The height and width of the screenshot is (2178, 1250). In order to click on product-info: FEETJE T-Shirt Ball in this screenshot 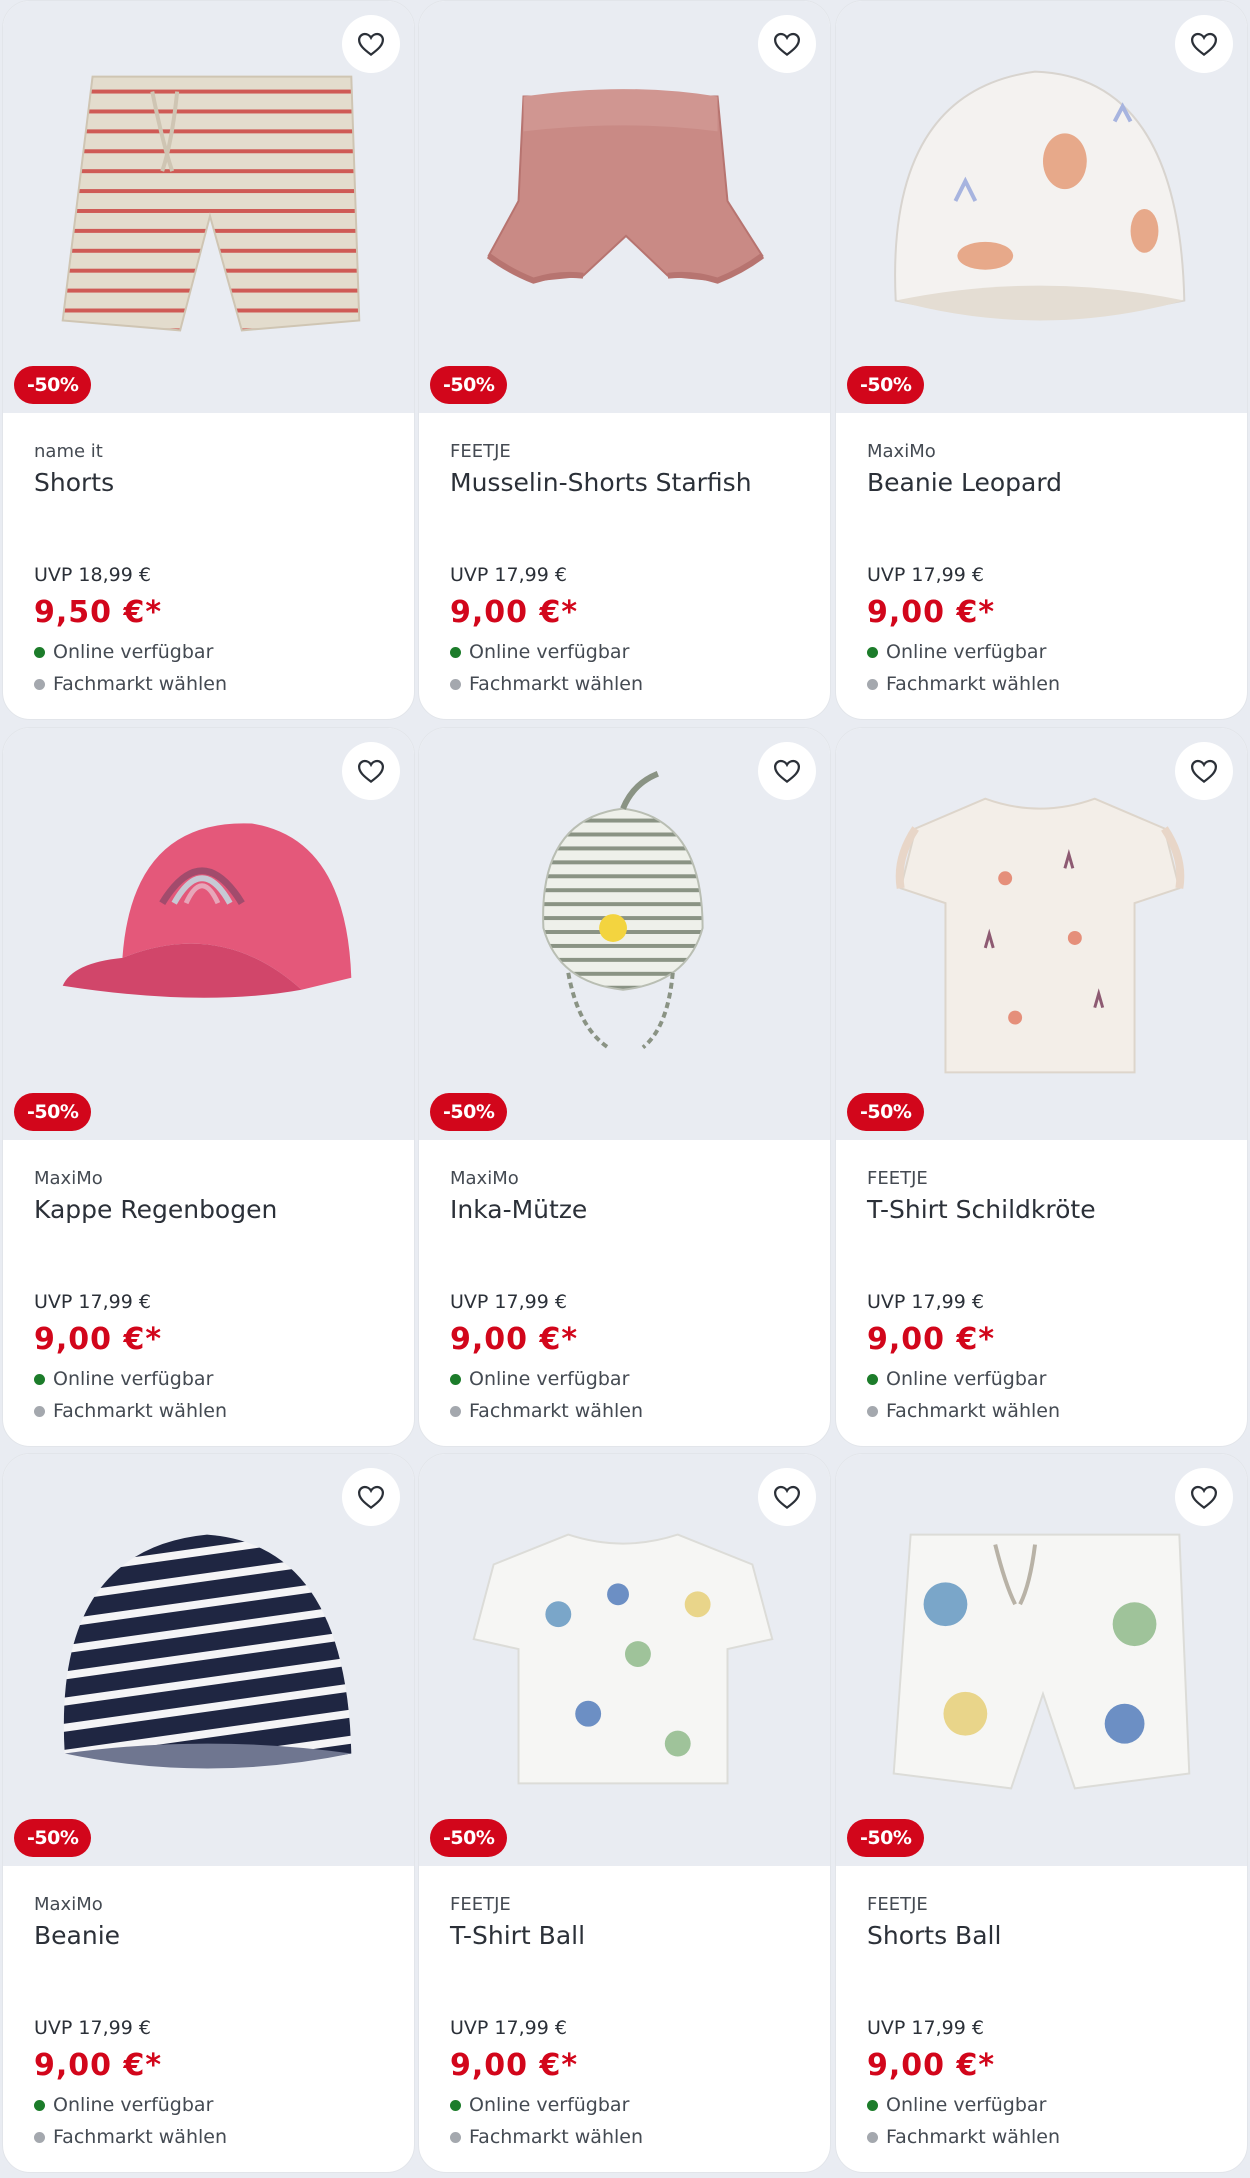, I will do `click(630, 1923)`.